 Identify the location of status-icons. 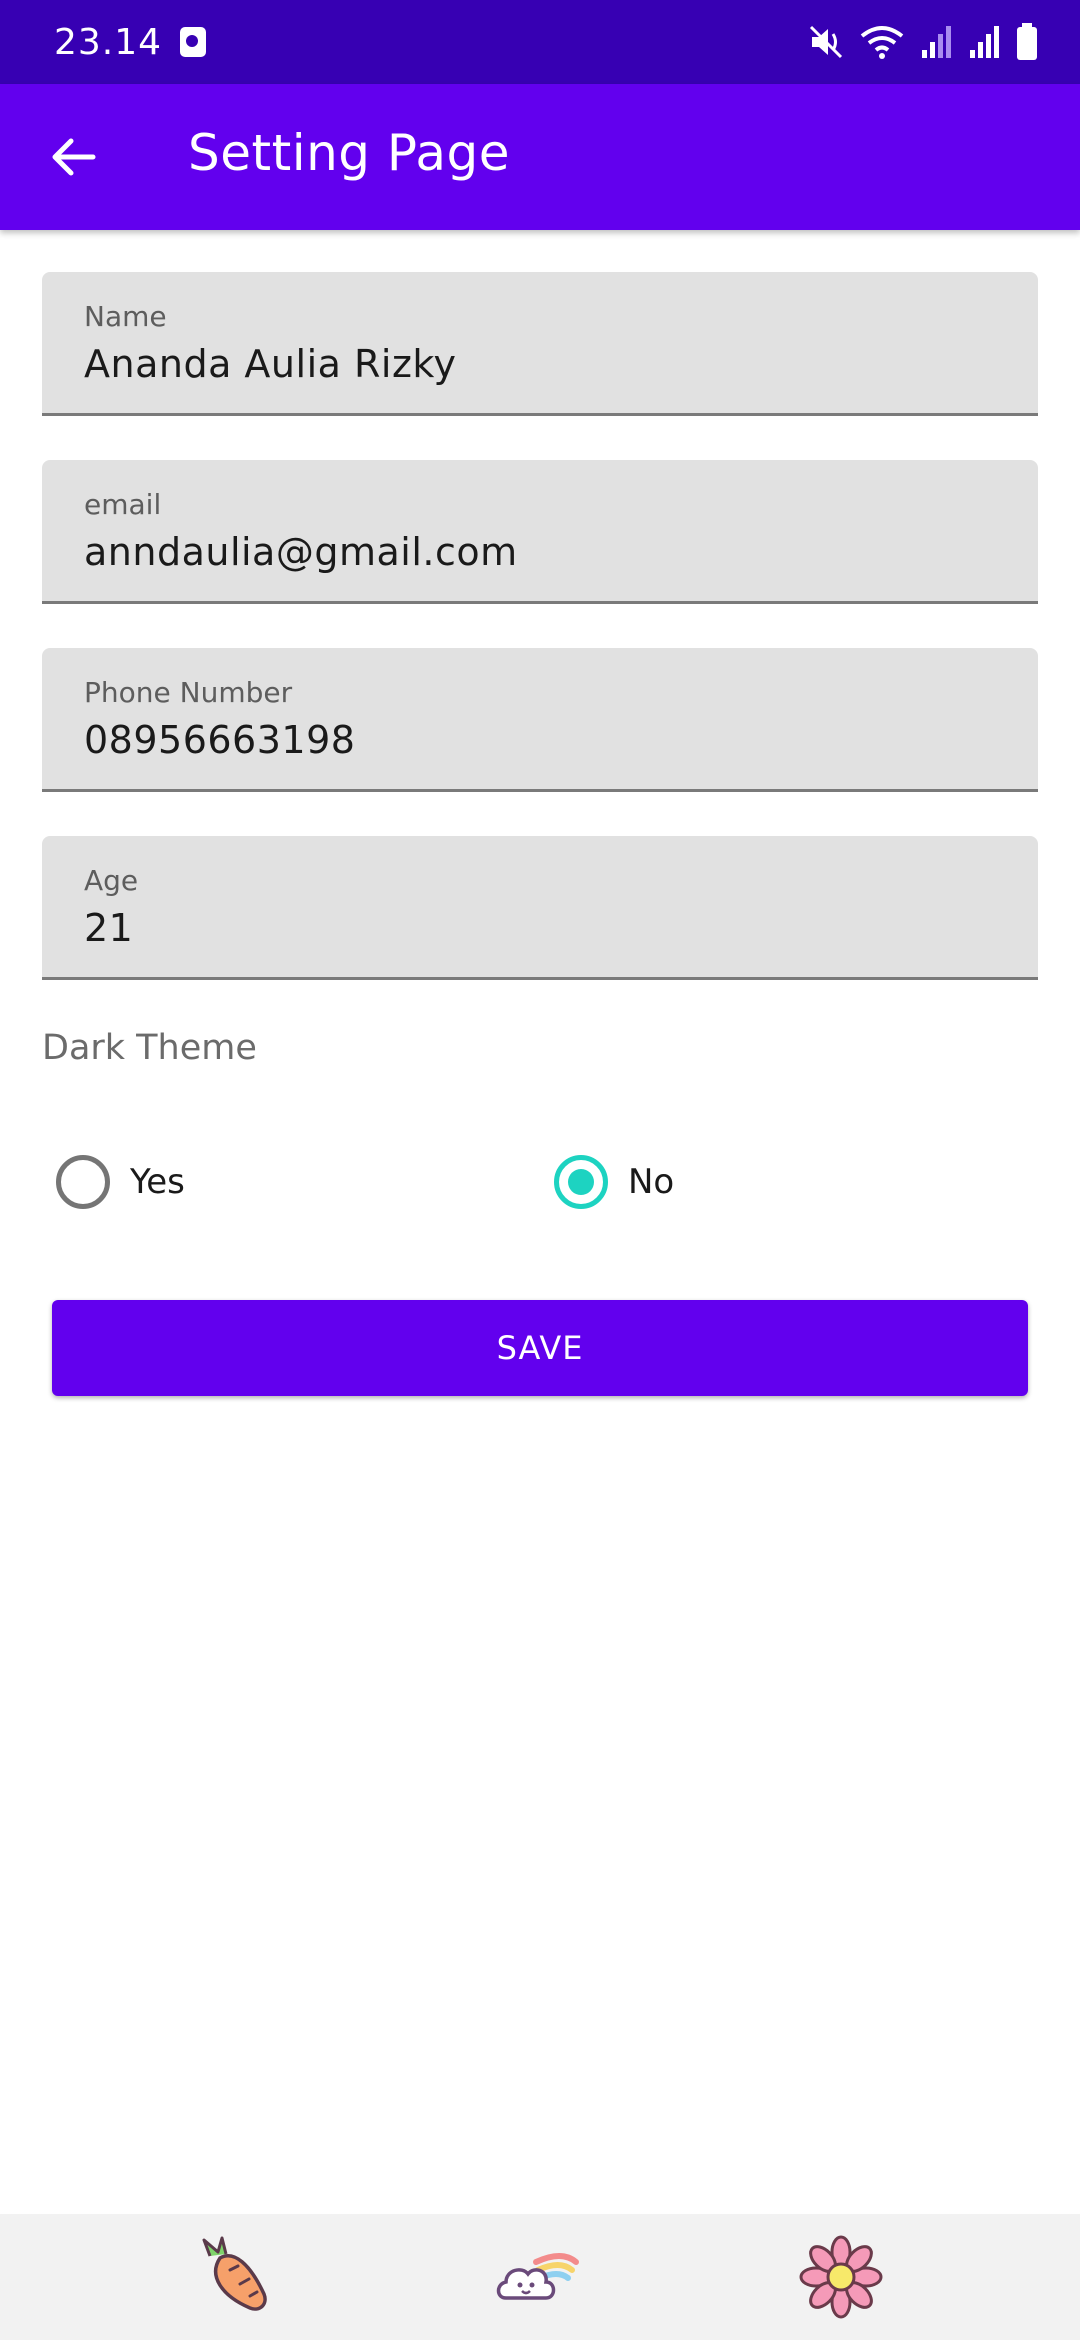
(923, 42).